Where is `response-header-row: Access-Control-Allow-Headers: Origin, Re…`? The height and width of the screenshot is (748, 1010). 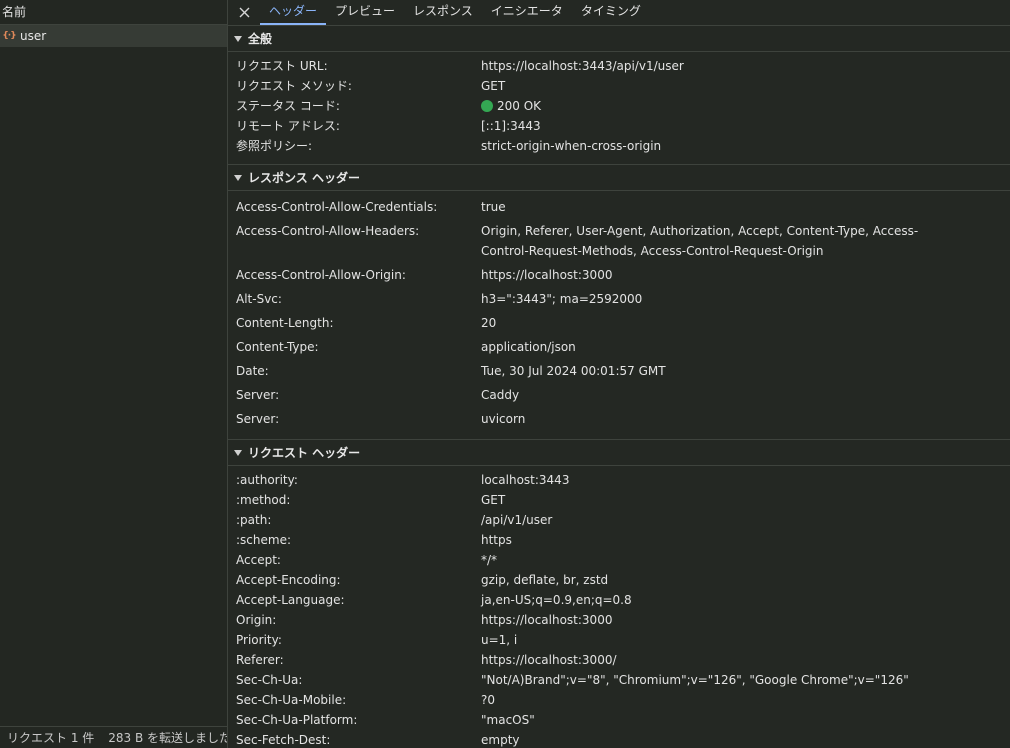
response-header-row: Access-Control-Allow-Headers: Origin, Re… is located at coordinates (619, 241).